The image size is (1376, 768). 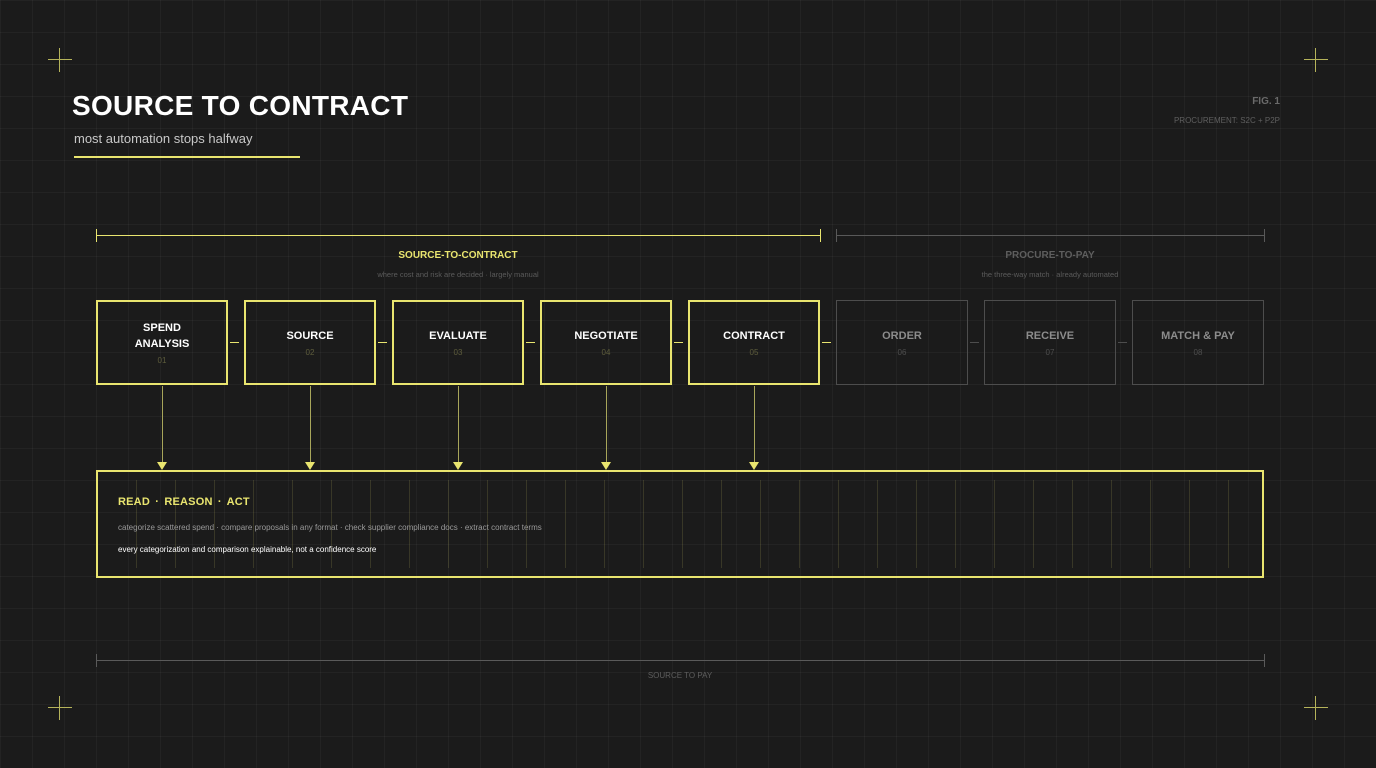 I want to click on title-underline, so click(x=187, y=157).